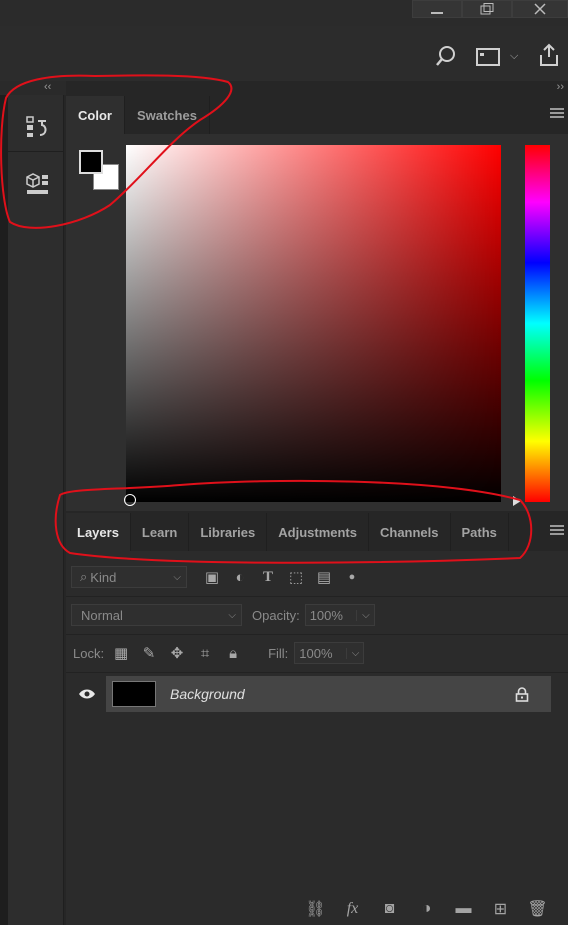 The height and width of the screenshot is (925, 568). I want to click on opacity-input: 100% ⌵, so click(339, 615).